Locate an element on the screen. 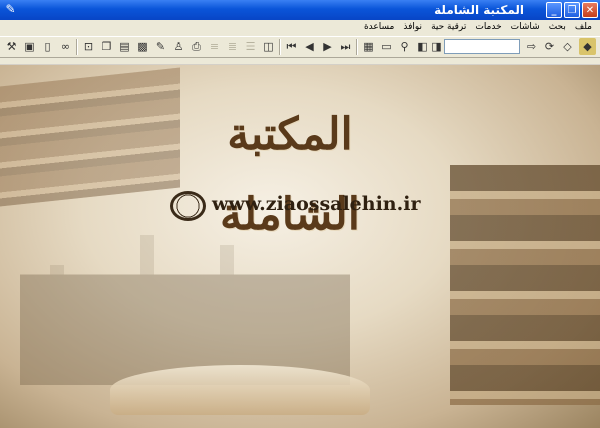 The width and height of the screenshot is (600, 428). refresh-icon: ⟳ is located at coordinates (549, 46).